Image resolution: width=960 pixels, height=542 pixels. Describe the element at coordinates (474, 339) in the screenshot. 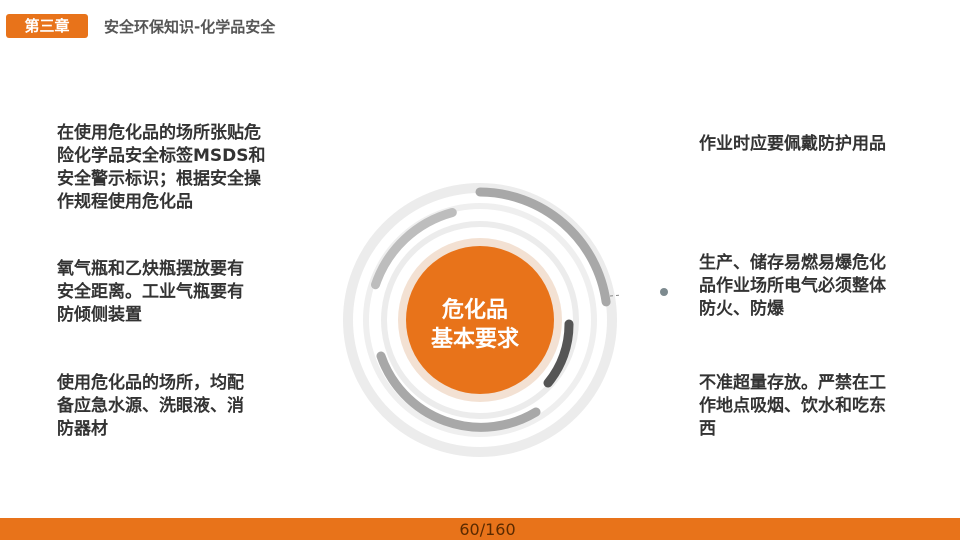

I see `center-label-line2: 基本要求` at that location.